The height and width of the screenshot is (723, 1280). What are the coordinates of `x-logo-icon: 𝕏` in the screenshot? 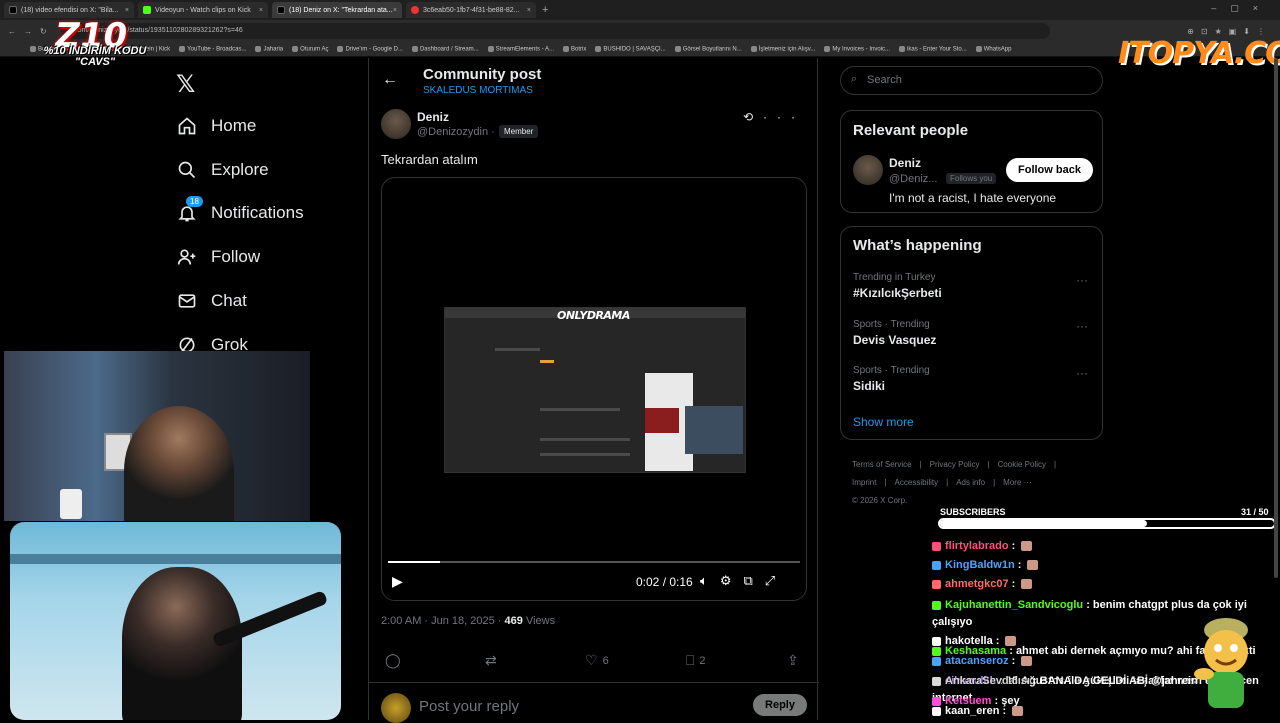 It's located at (185, 84).